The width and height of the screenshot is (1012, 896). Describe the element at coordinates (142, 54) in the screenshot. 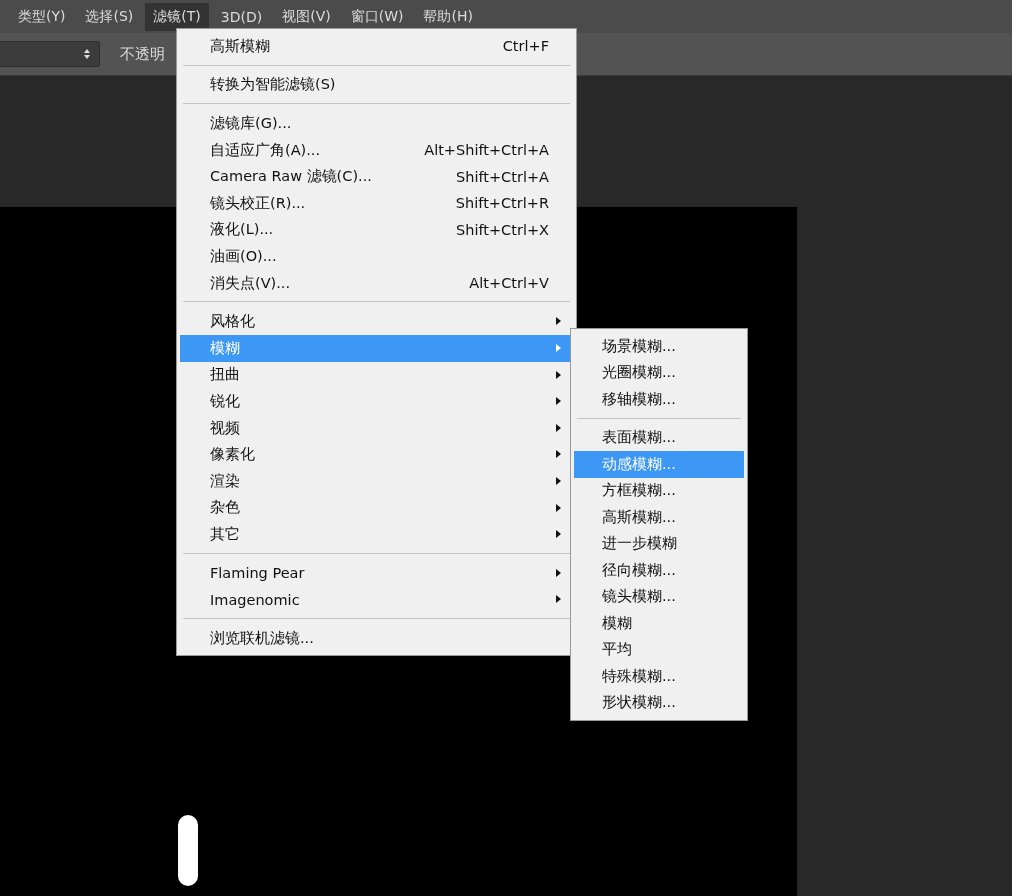

I see `opacity-label: 不透明` at that location.